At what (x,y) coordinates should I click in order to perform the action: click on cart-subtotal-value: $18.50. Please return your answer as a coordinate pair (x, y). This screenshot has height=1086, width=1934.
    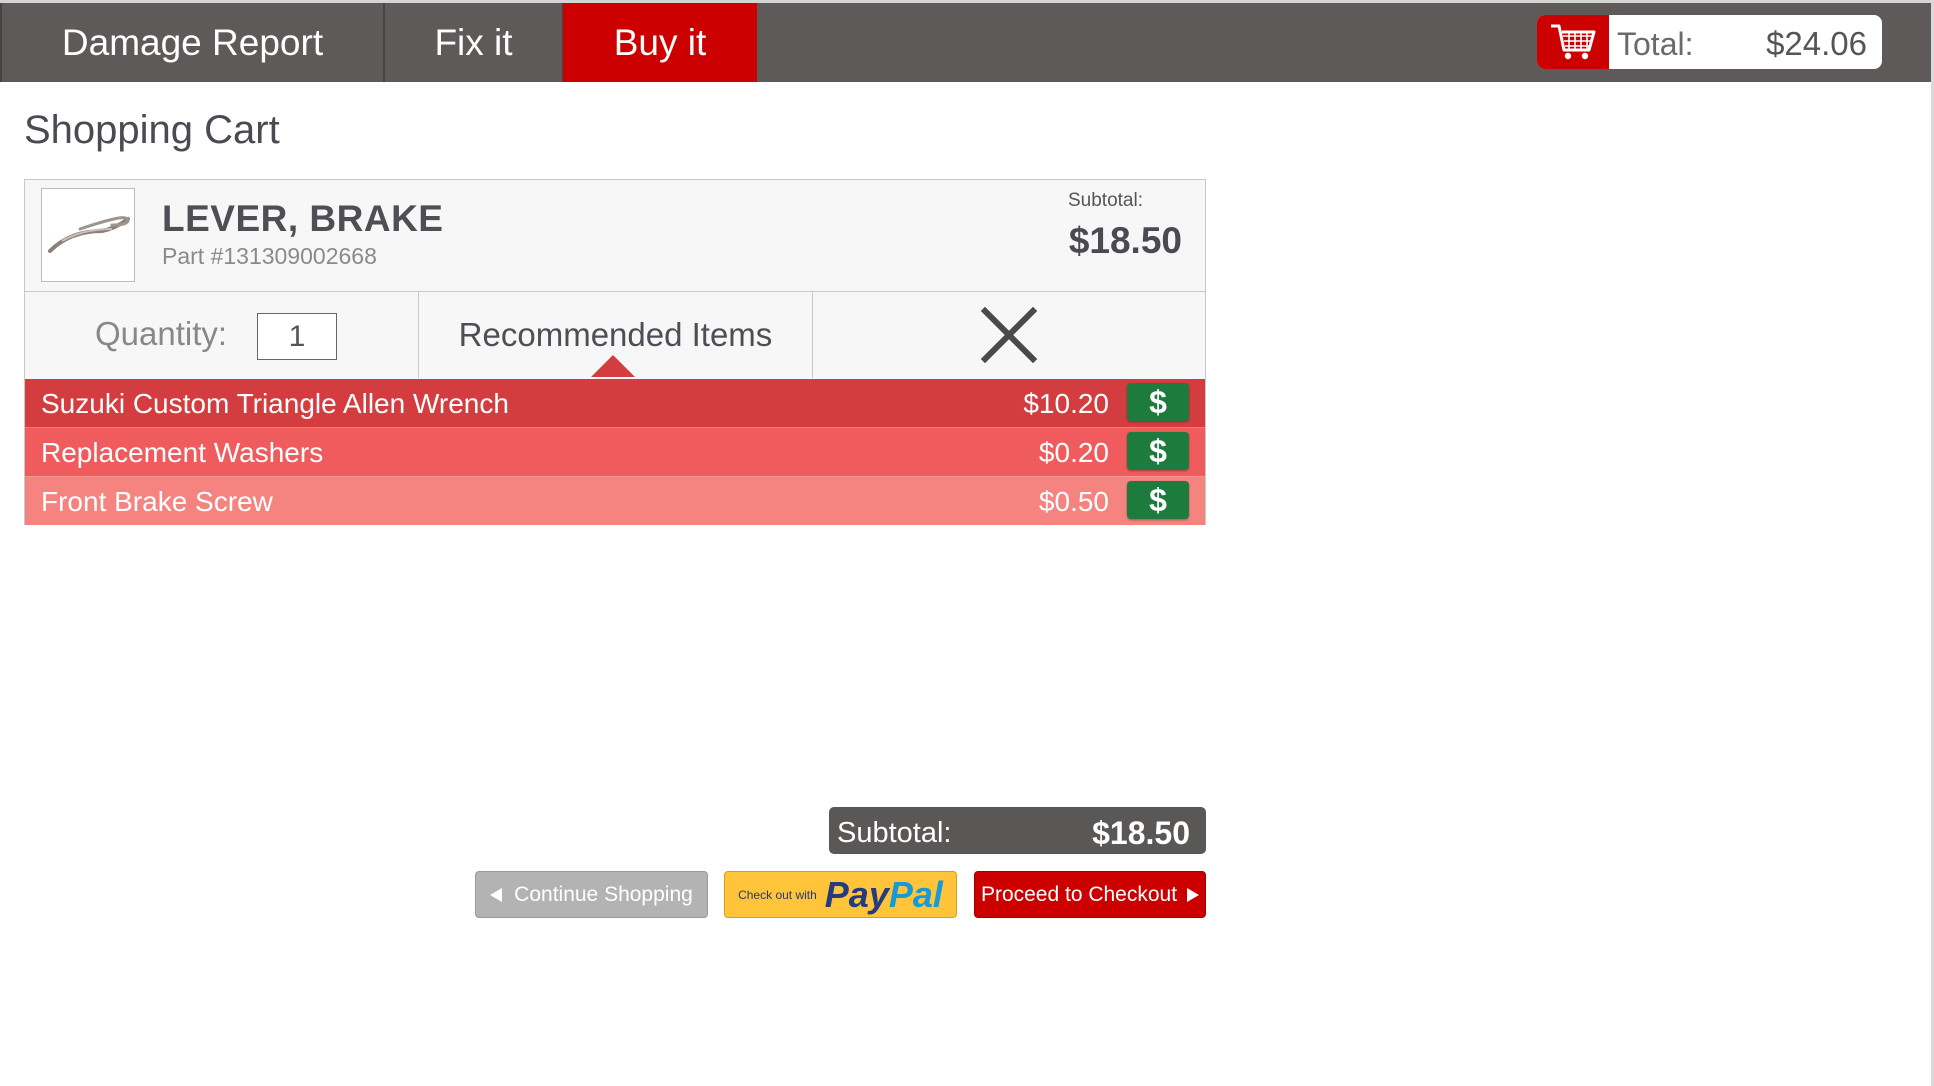
    Looking at the image, I should click on (1141, 833).